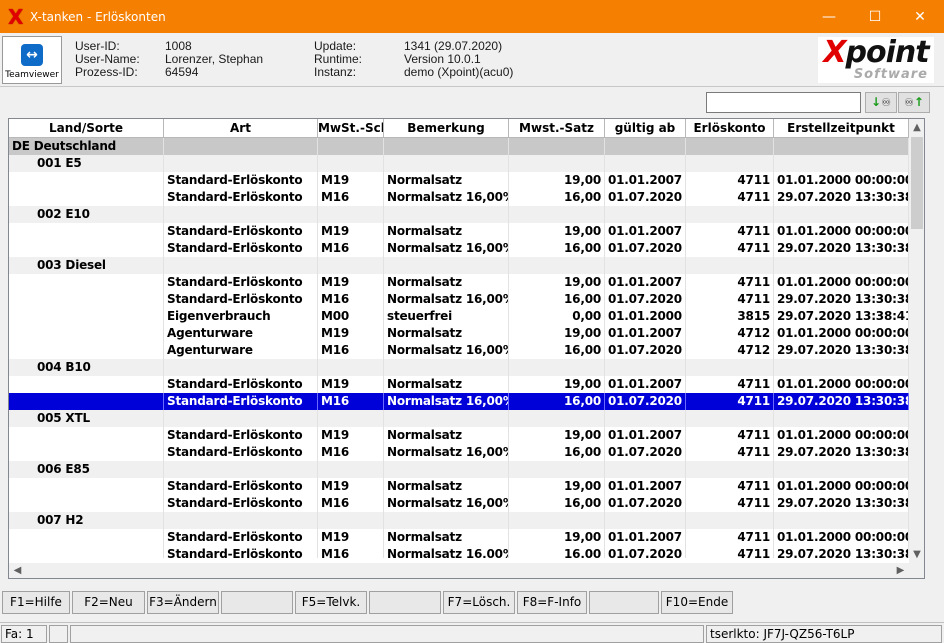  Describe the element at coordinates (916, 554) in the screenshot. I see `scroll-down-icon: ▼` at that location.